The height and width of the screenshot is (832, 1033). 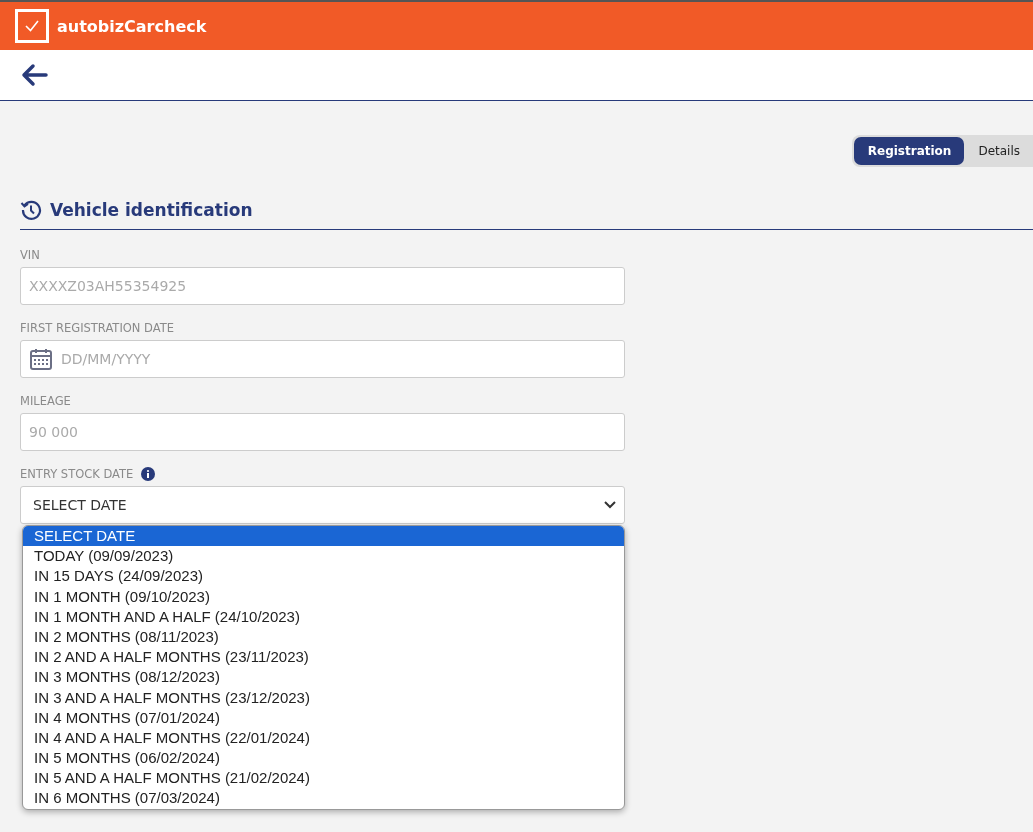 I want to click on input-field: XXXXZ03AH55354925, so click(x=322, y=286).